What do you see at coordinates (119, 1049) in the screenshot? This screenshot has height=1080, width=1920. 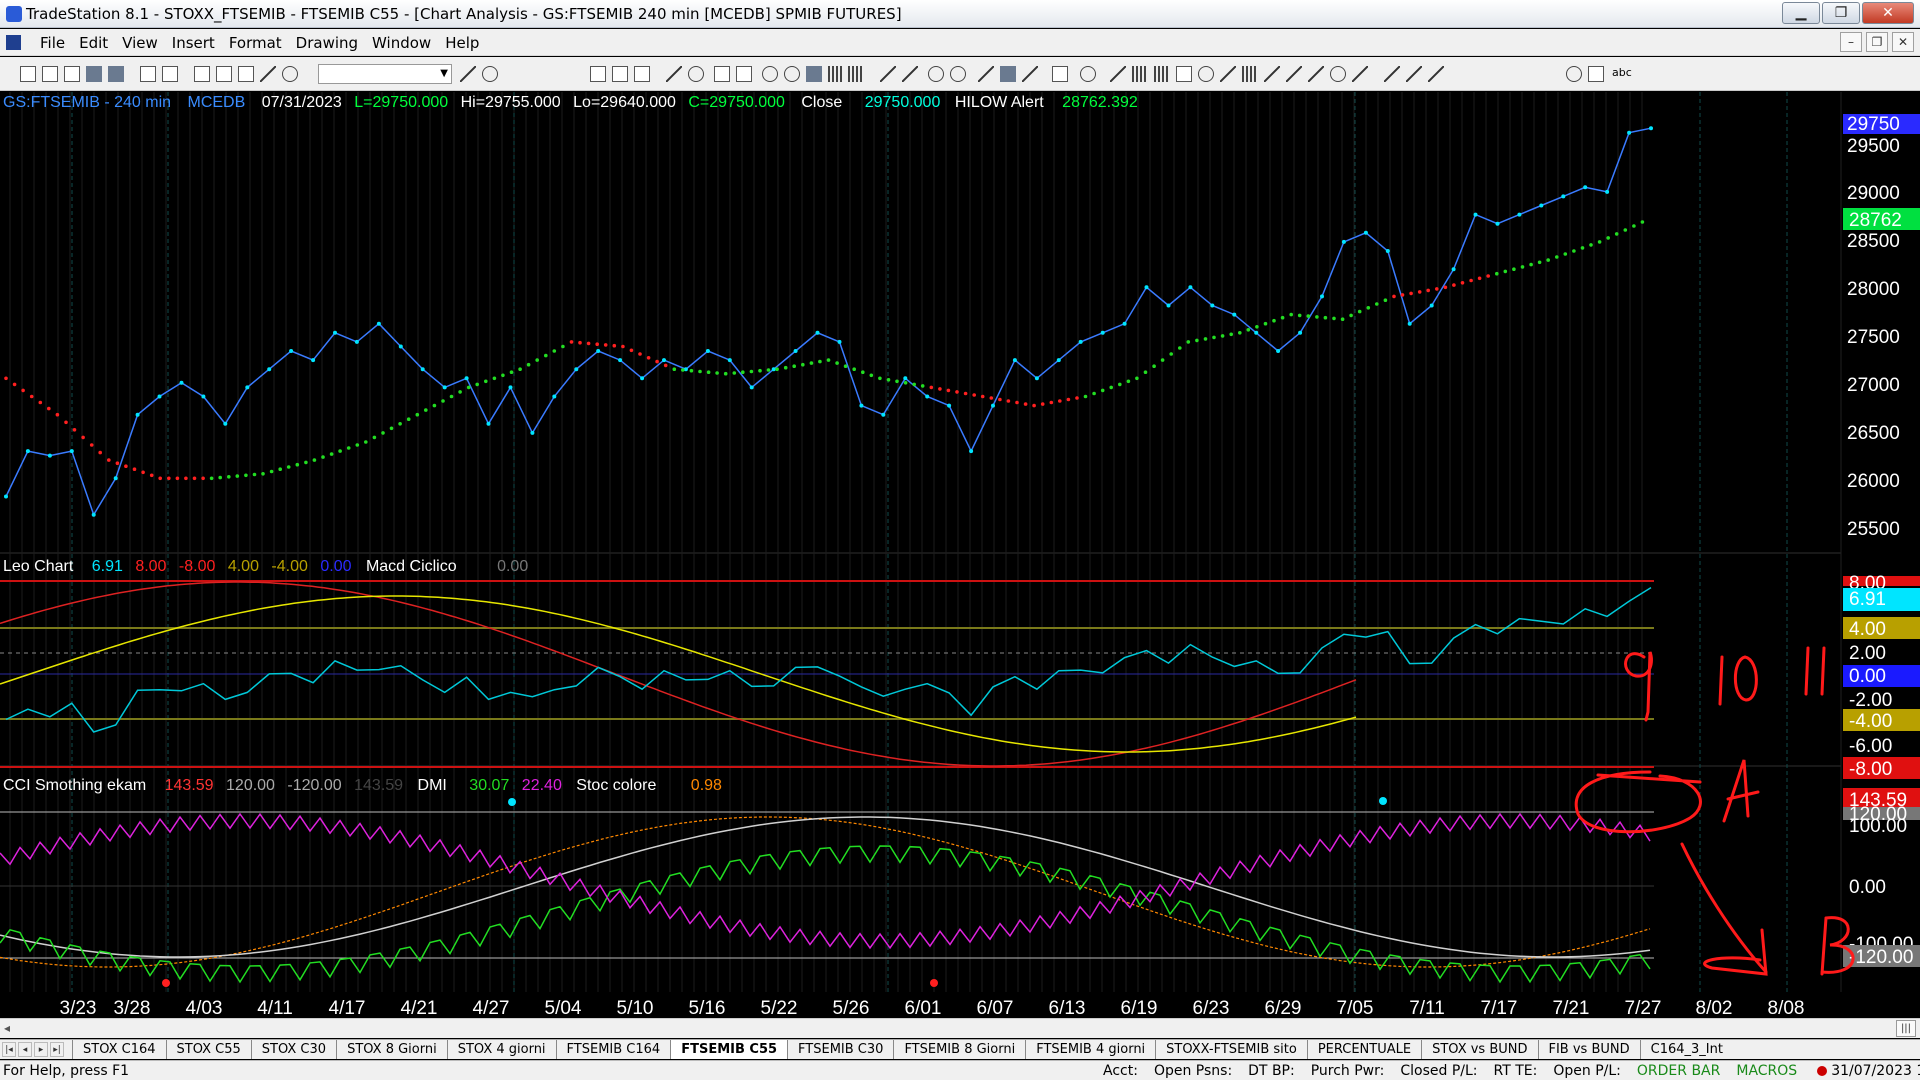 I see `tab-stox-c164: STOX C164` at bounding box center [119, 1049].